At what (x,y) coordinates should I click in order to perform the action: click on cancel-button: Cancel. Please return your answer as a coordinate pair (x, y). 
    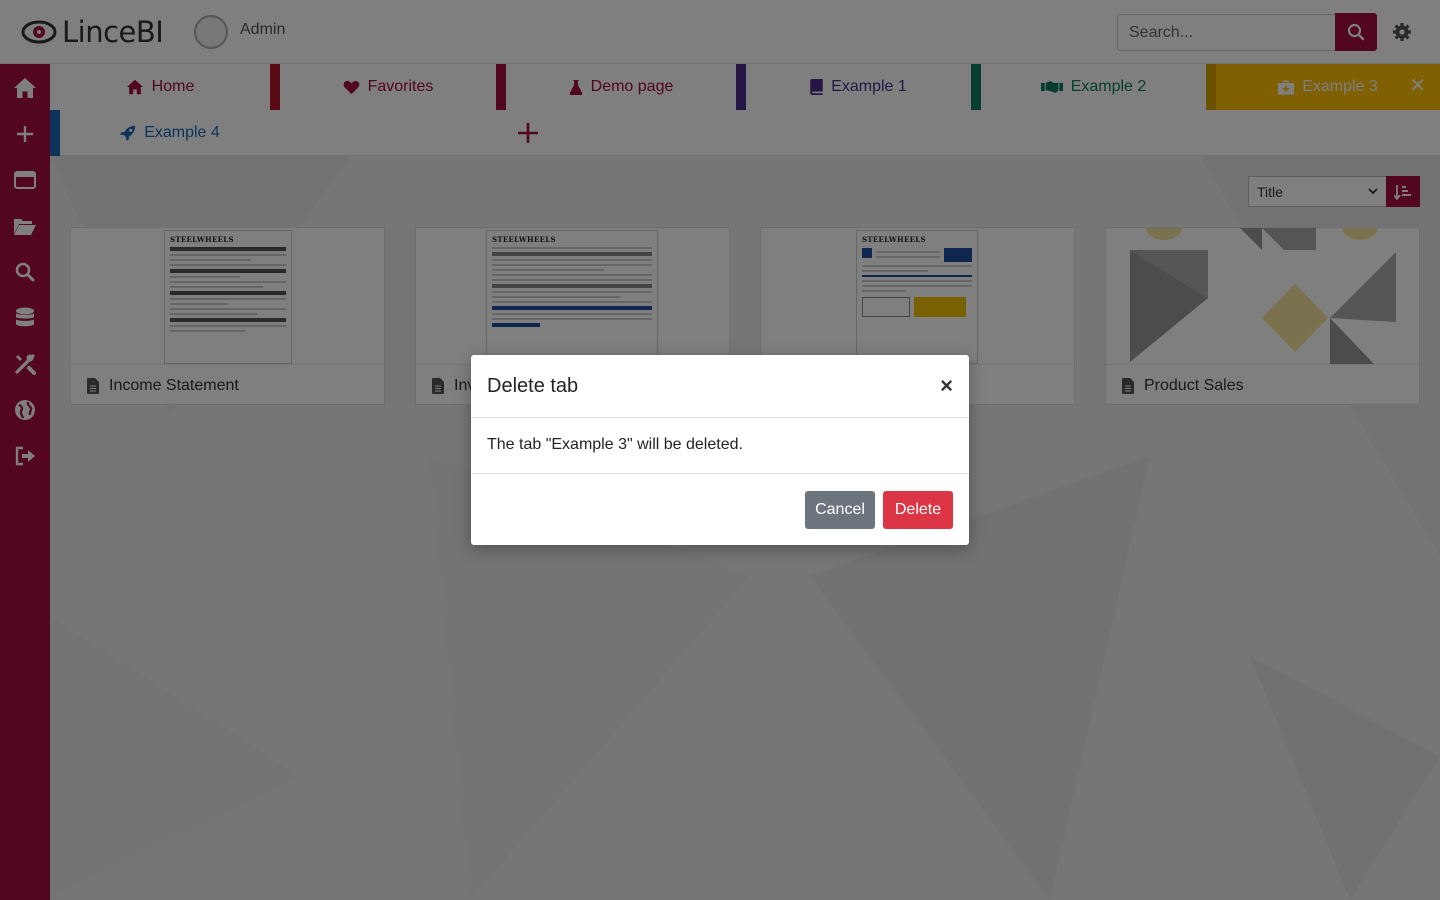
    Looking at the image, I should click on (840, 510).